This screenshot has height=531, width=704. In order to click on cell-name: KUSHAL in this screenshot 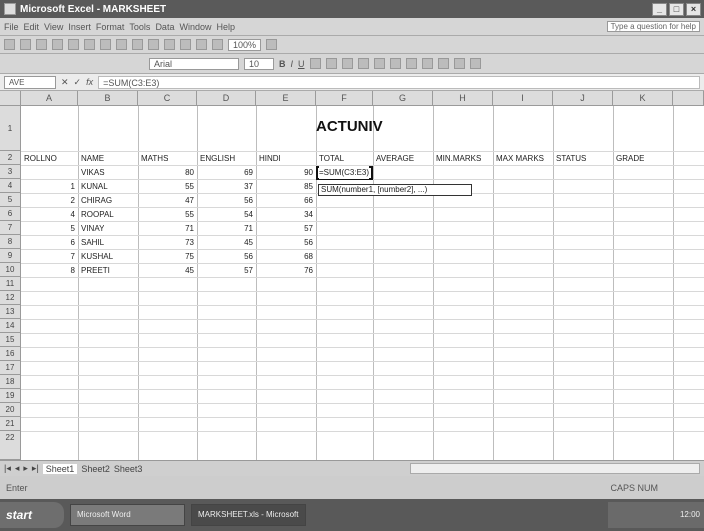, I will do `click(97, 256)`.